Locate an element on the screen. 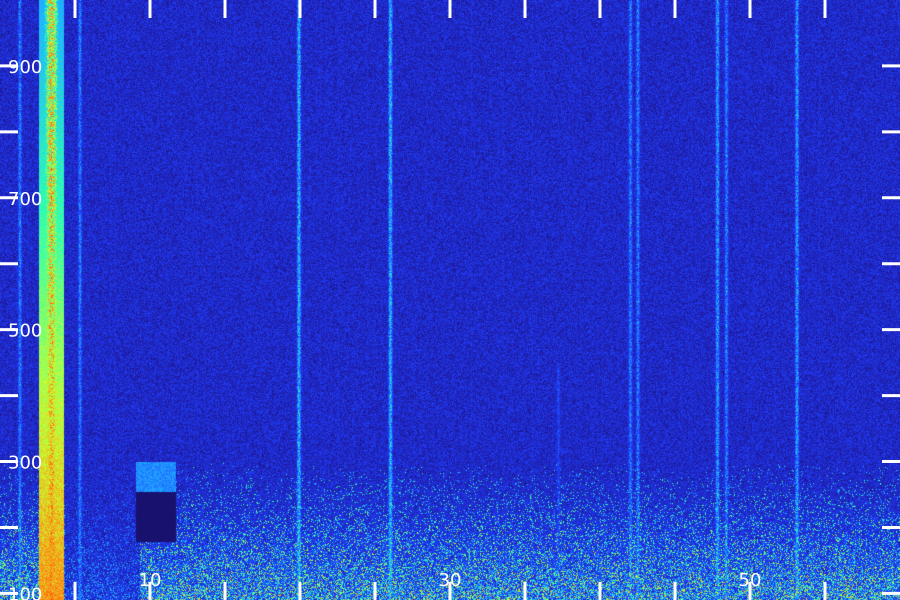  y-tick-label: 300 is located at coordinates (25, 463).